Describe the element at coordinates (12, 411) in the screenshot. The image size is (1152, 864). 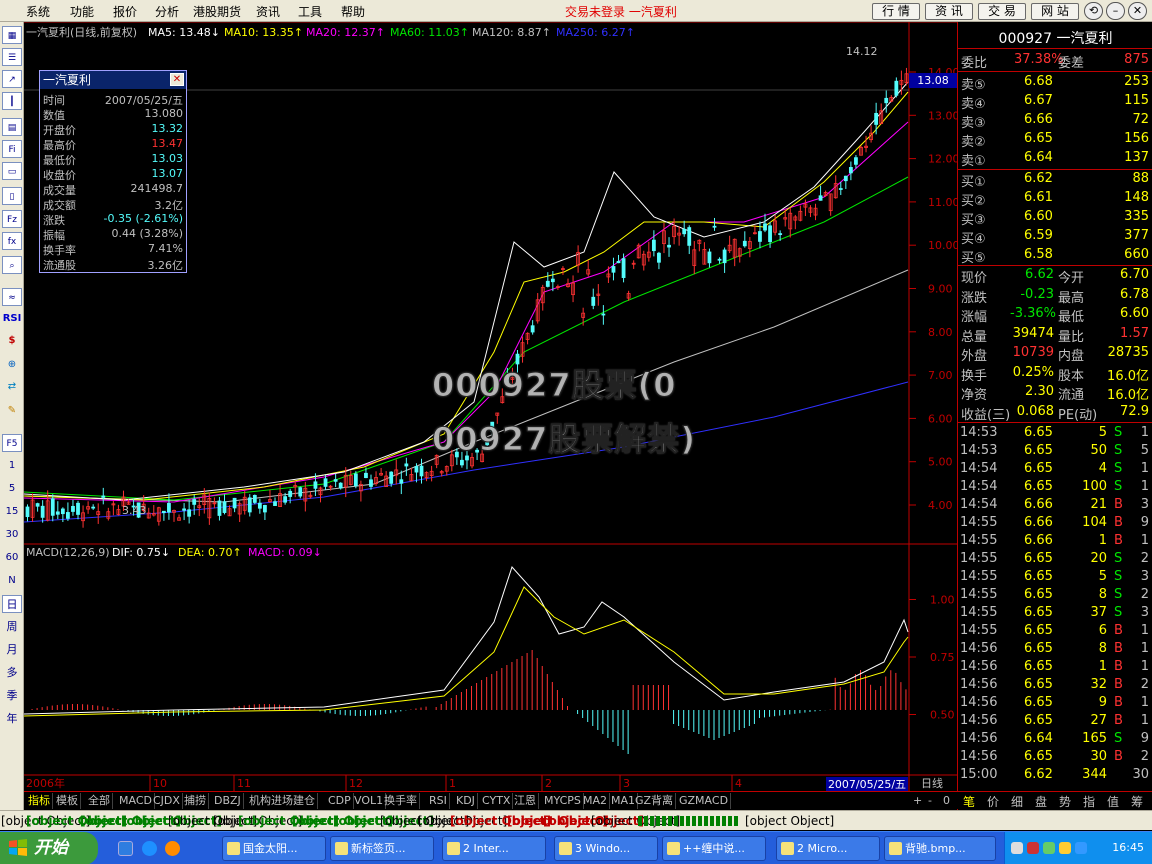
I see `tool-pencil-icon: ✎` at that location.